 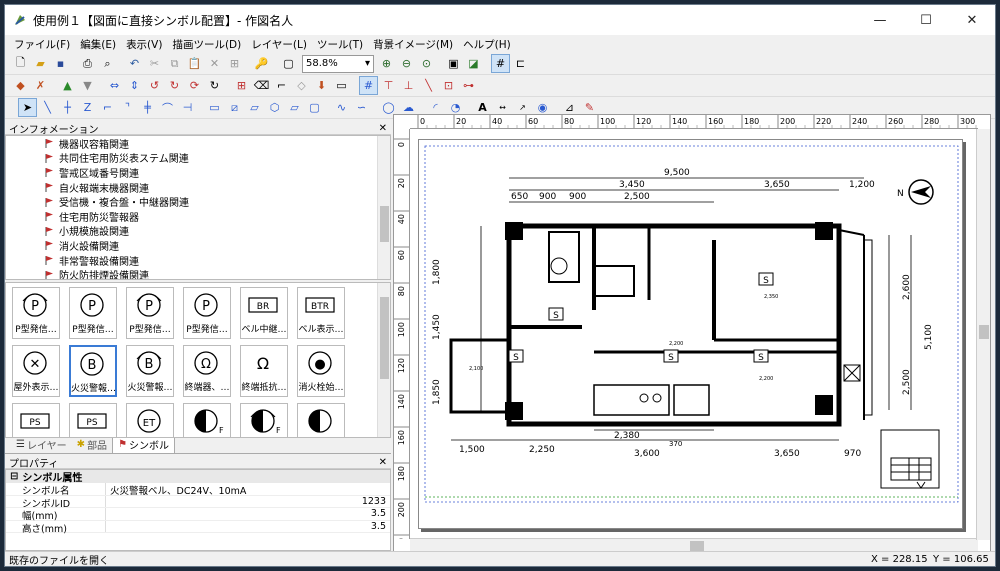 I want to click on rect-diag-icon: ⧄, so click(x=234, y=107).